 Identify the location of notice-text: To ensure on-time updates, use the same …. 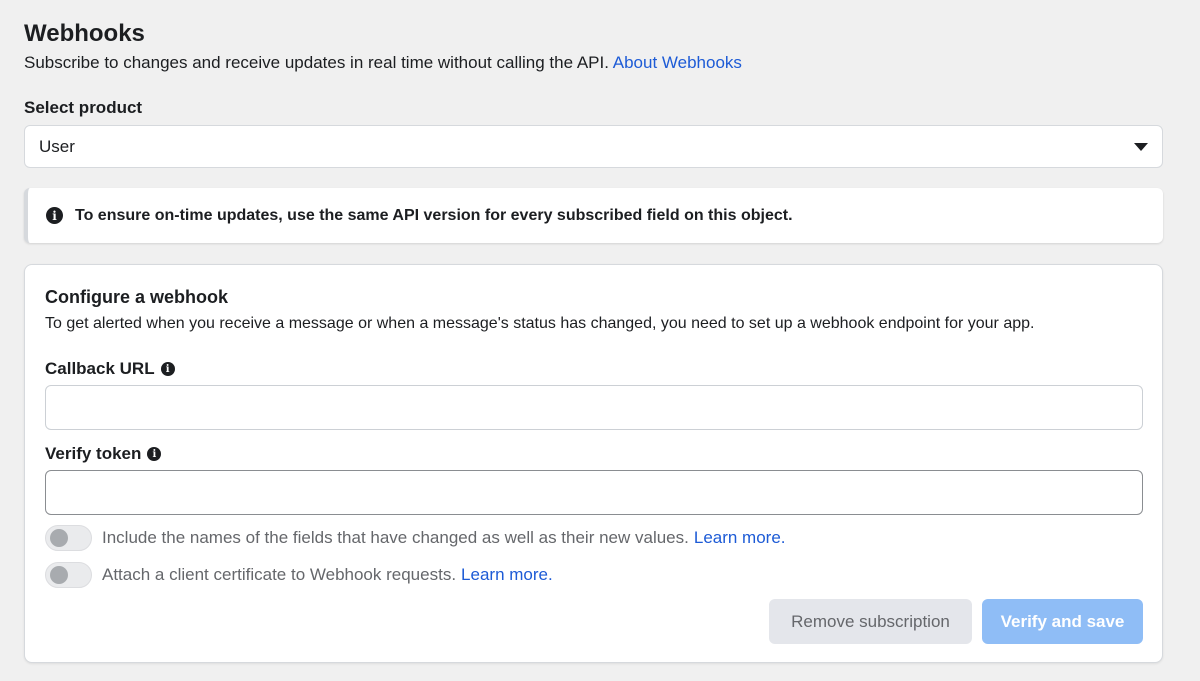
(434, 215).